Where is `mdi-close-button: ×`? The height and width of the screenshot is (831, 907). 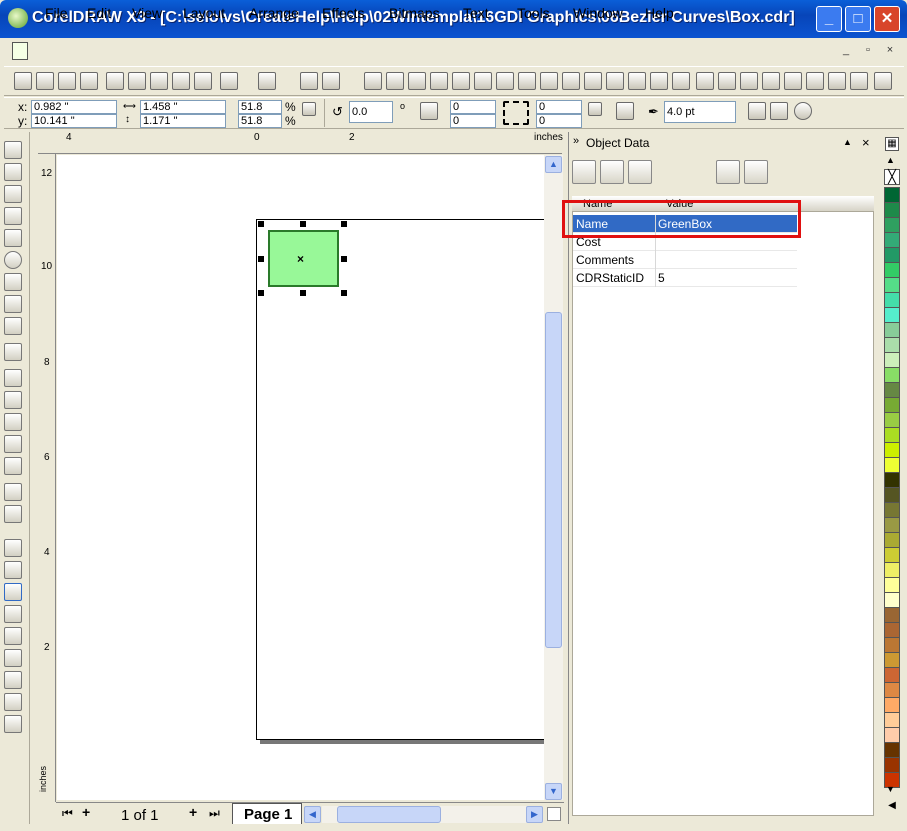
mdi-close-button: × is located at coordinates (890, 52).